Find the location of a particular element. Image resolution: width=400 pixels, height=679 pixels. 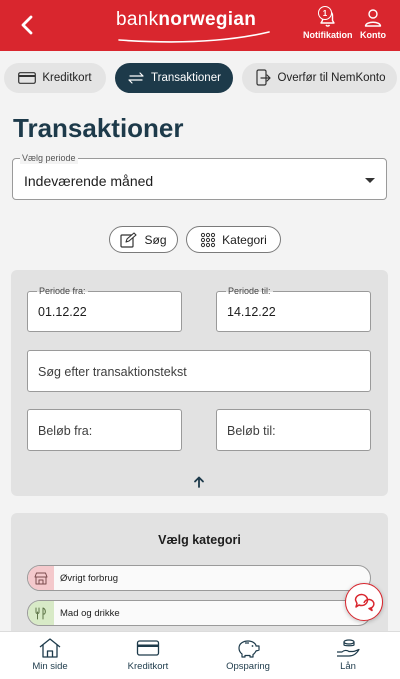

account-button: Konto is located at coordinates (373, 23).